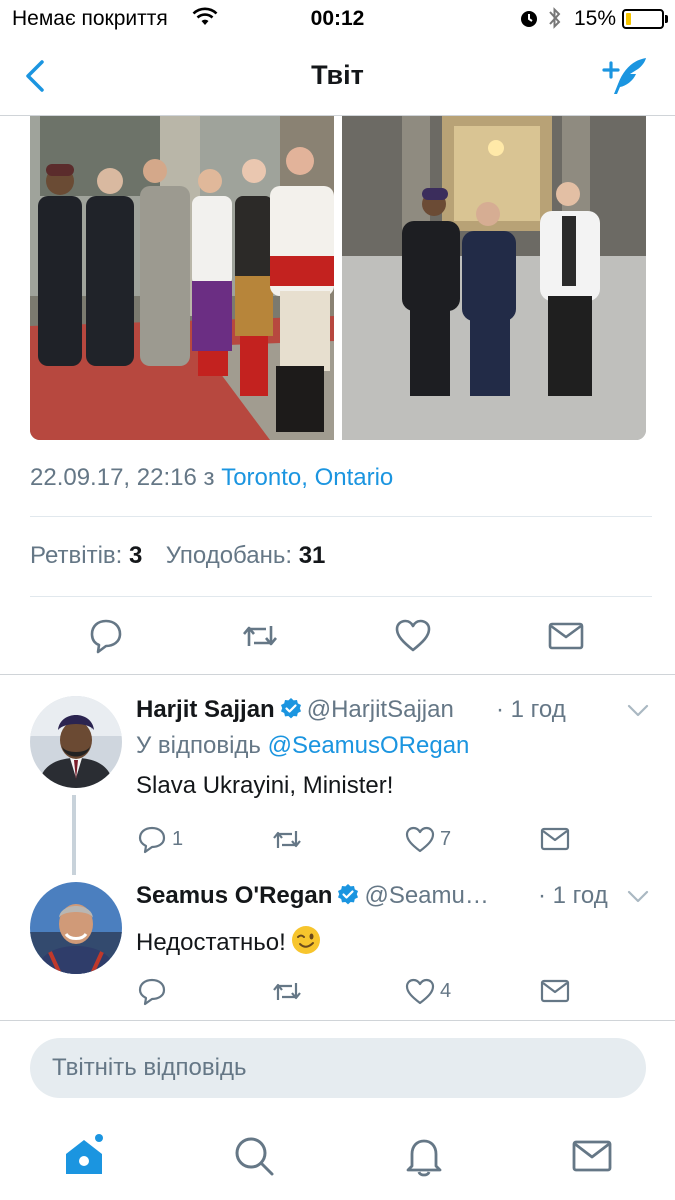 Image resolution: width=675 pixels, height=1200 pixels. Describe the element at coordinates (135, 555) in the screenshot. I see `retweets-count: 3` at that location.